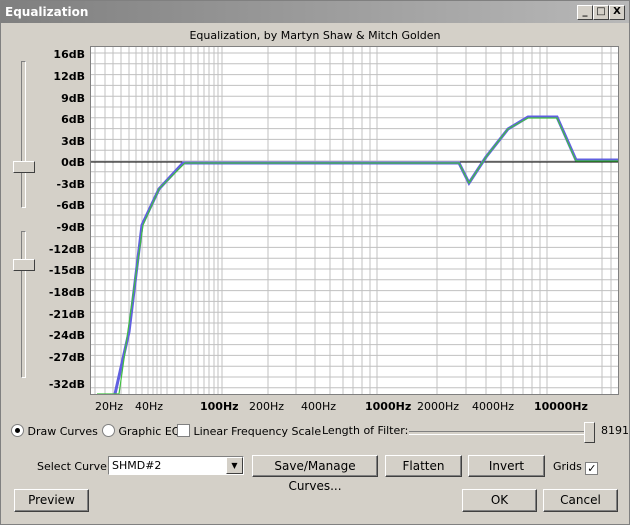 Image resolution: width=630 pixels, height=525 pixels. What do you see at coordinates (69, 76) in the screenshot?
I see `y-tick-label: 12dB` at bounding box center [69, 76].